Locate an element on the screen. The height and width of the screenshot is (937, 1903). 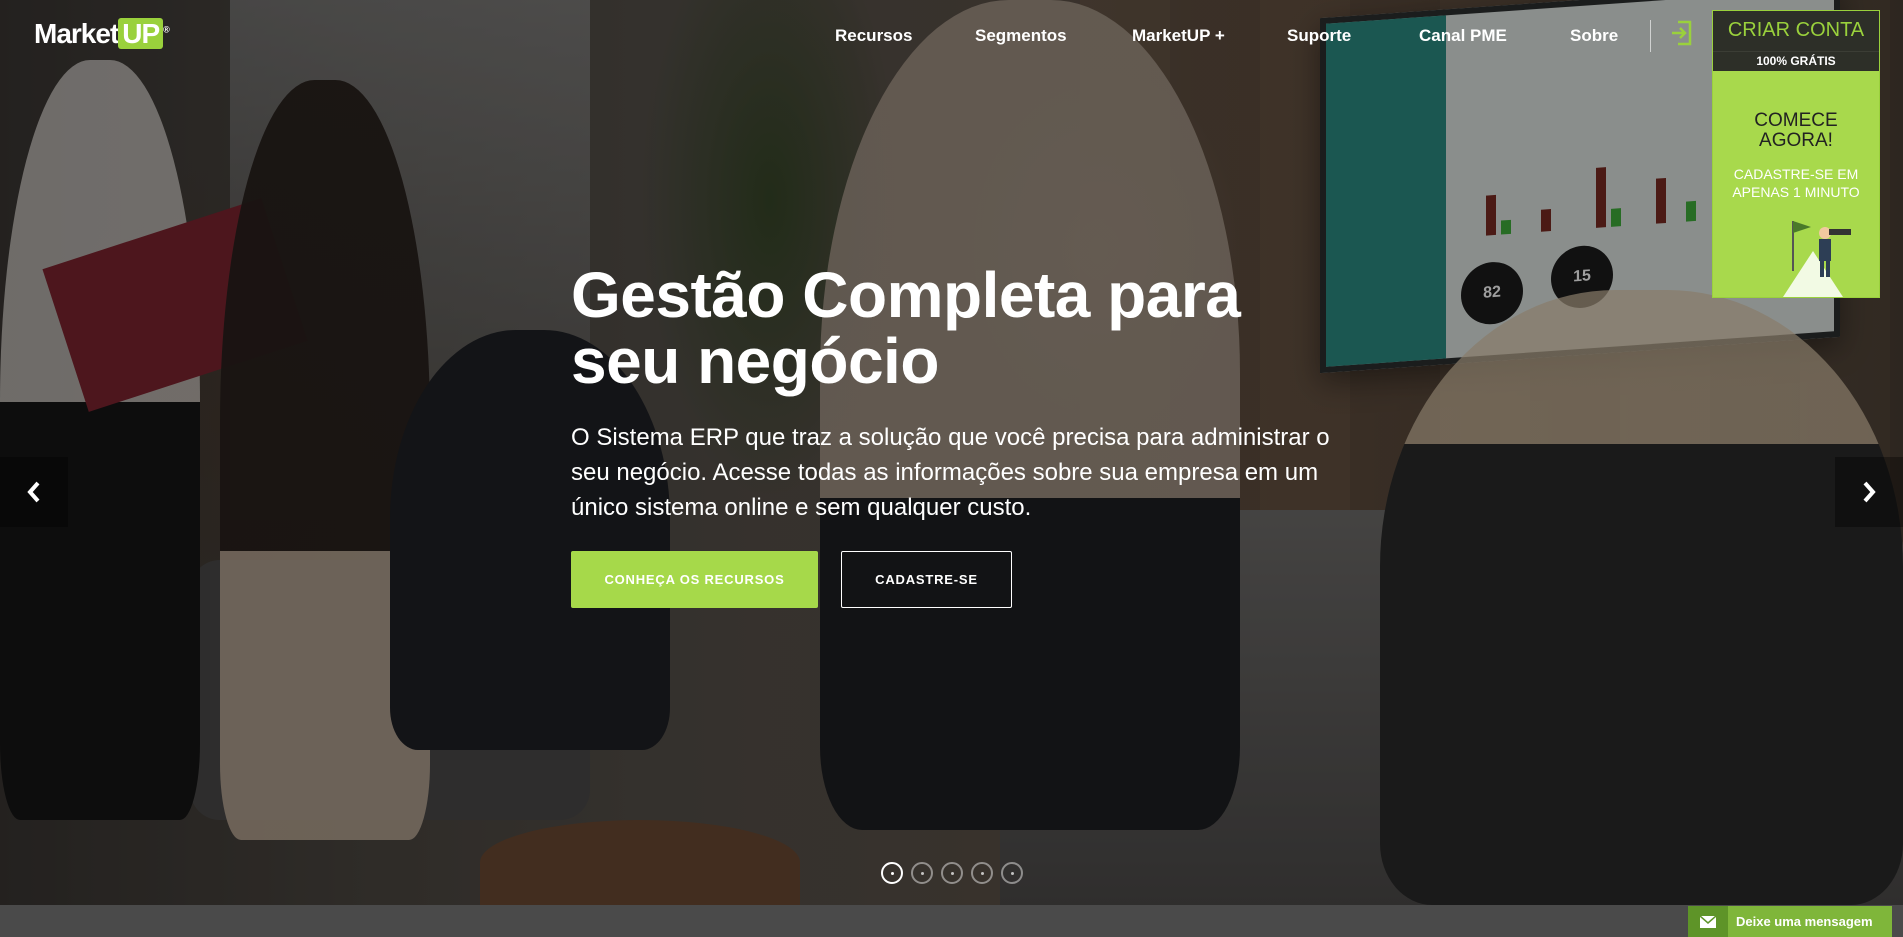
nav-divider is located at coordinates (1650, 36).